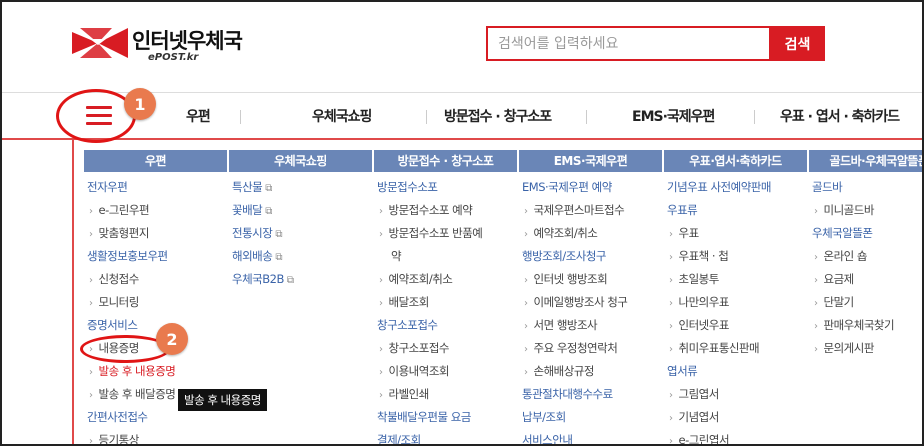 This screenshot has width=924, height=446. Describe the element at coordinates (735, 161) in the screenshot. I see `menu-column-header: 우표·엽서·축하카드` at that location.